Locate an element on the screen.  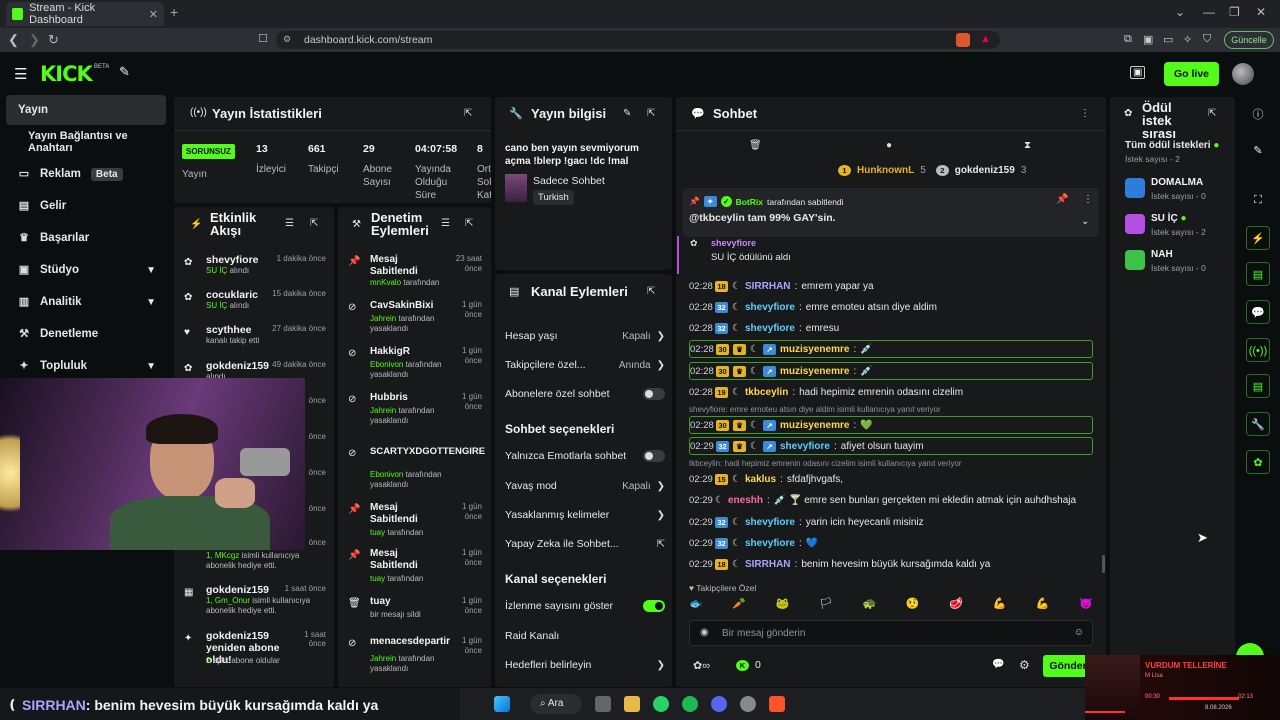
chat-message: 02:29 32 ☾ shevyfiore: 💙 is located at coordinates (891, 543).